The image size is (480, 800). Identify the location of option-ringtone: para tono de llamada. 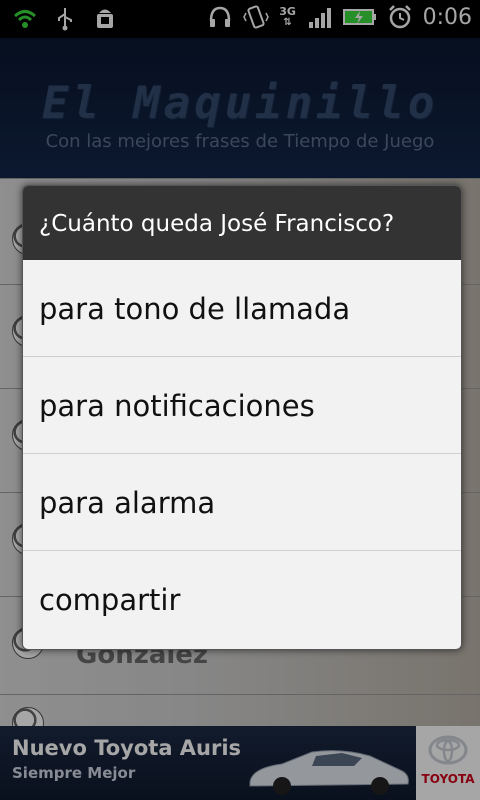
(242, 308).